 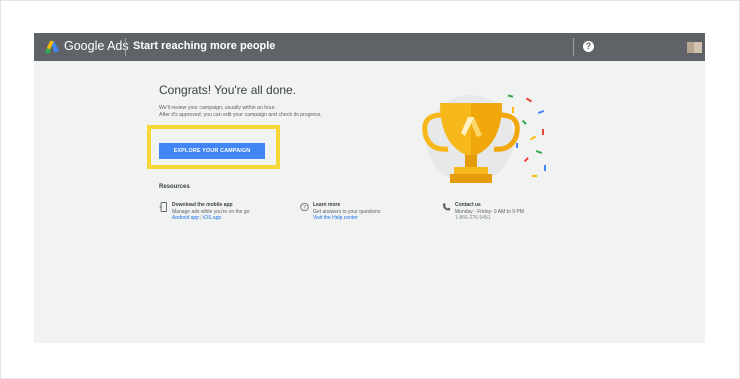 What do you see at coordinates (694, 47) in the screenshot?
I see `account-avatar` at bounding box center [694, 47].